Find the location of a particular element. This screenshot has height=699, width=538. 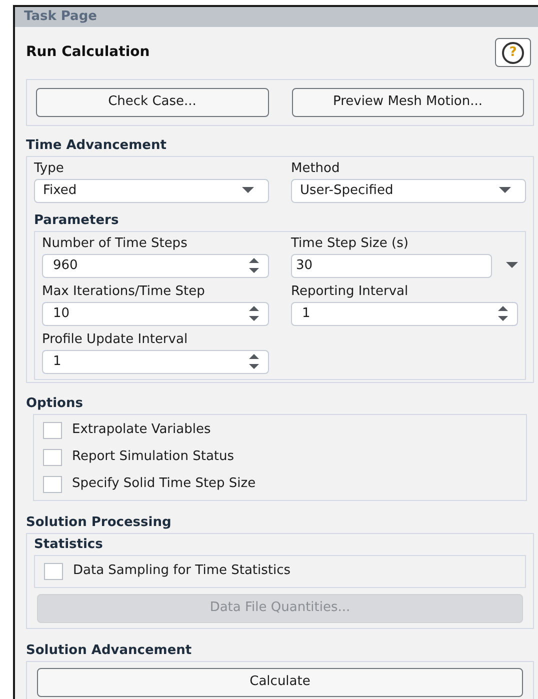

spinner-field: 960 is located at coordinates (155, 266).